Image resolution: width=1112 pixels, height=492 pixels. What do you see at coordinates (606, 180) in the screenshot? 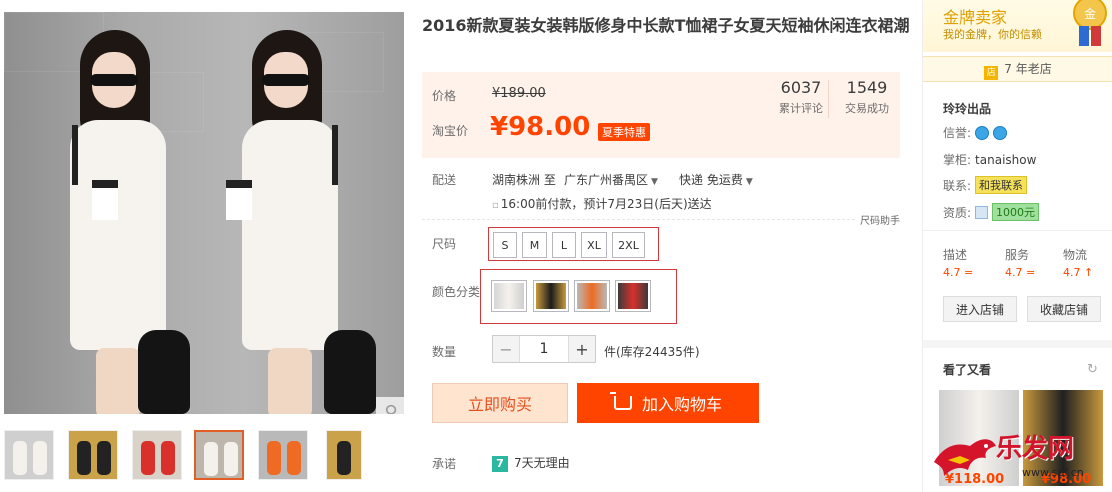
I see `delivery-destination: 广东广州番禺区` at bounding box center [606, 180].